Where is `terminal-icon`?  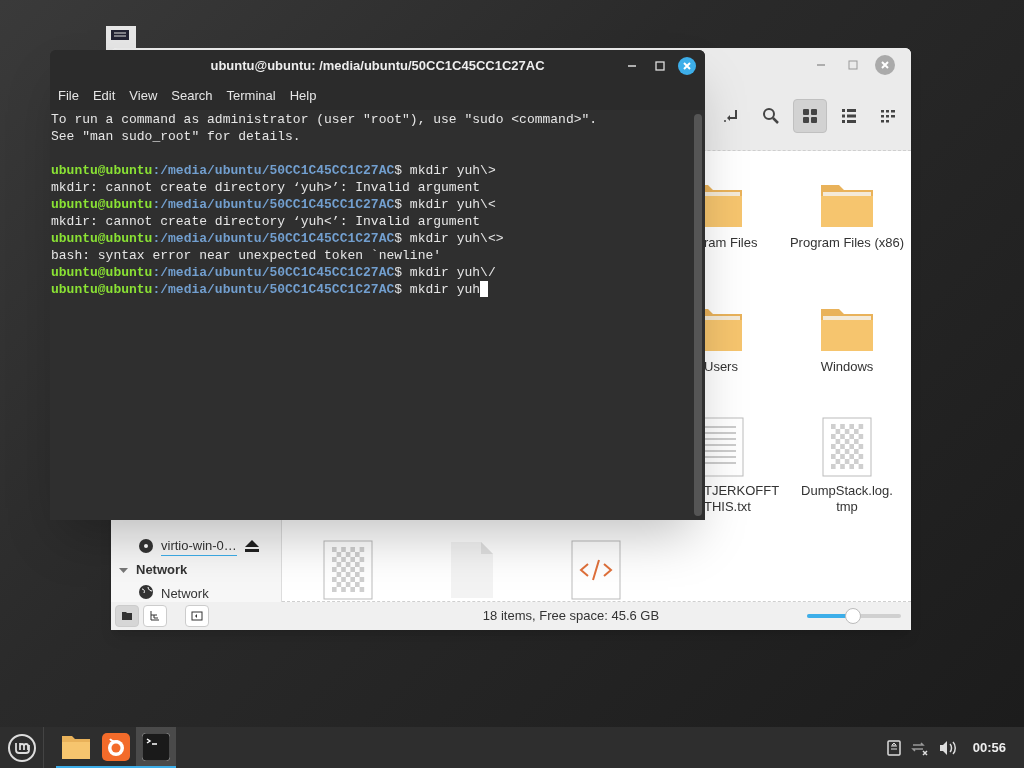
terminal-icon is located at coordinates (156, 746).